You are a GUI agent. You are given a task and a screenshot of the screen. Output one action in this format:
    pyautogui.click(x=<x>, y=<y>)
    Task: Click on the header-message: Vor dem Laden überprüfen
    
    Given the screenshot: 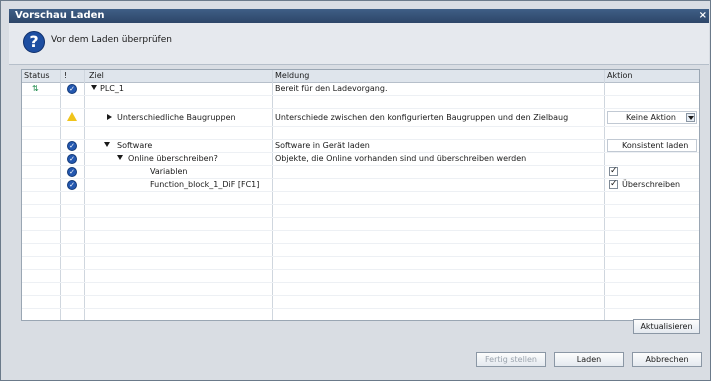 What is the action you would take?
    pyautogui.click(x=111, y=40)
    